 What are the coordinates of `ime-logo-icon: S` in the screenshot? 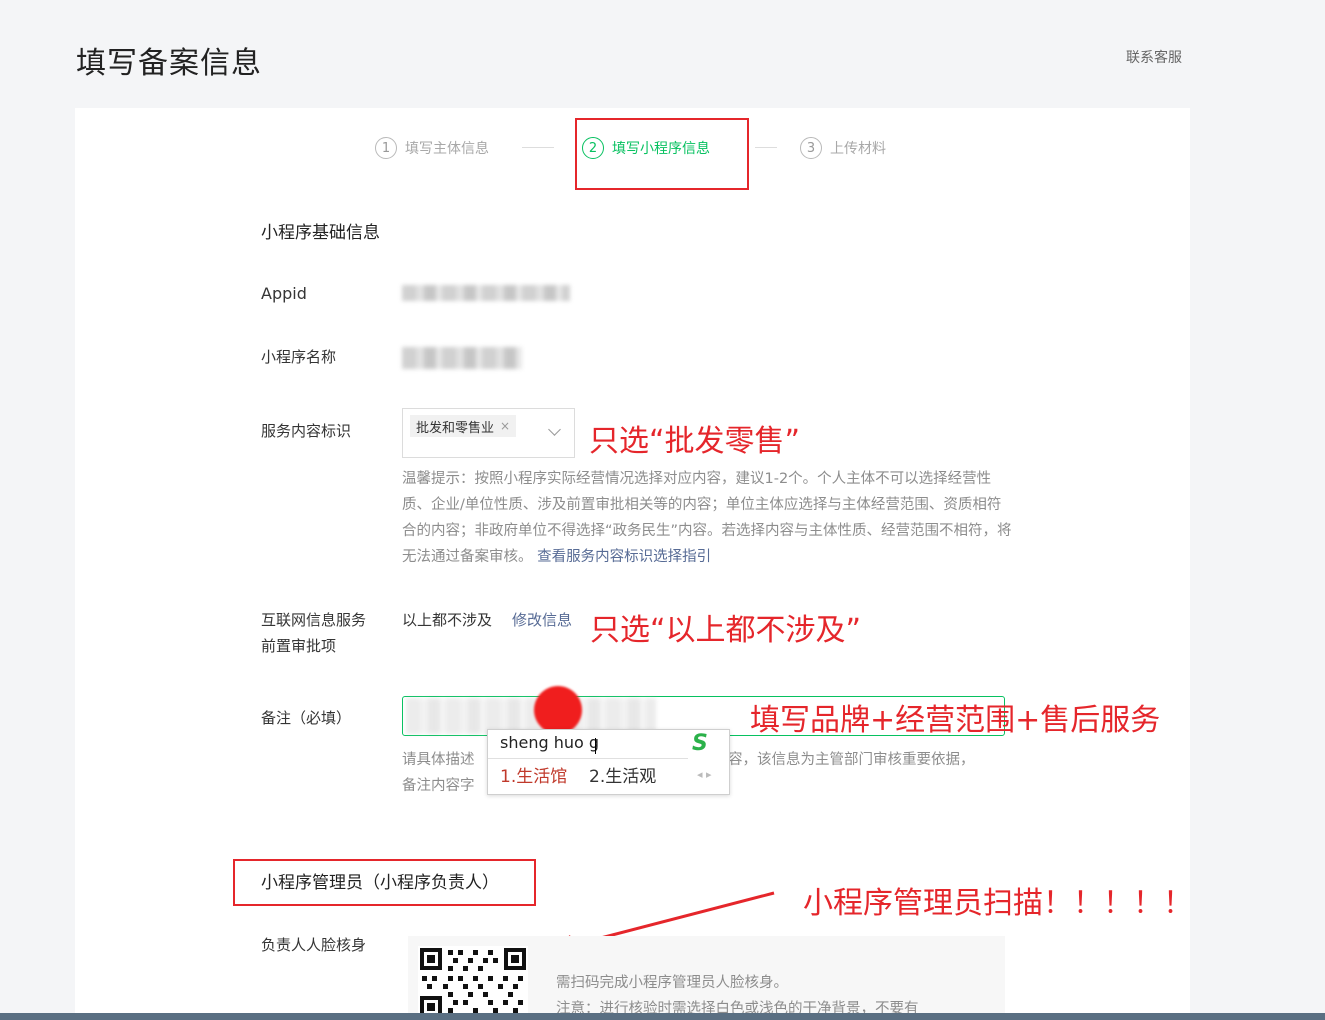 It's located at (700, 743).